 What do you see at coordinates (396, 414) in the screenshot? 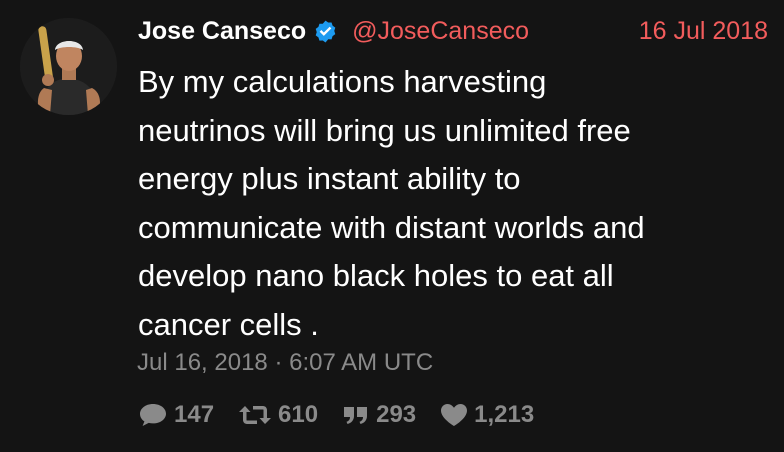
I see `quote-count: 293` at bounding box center [396, 414].